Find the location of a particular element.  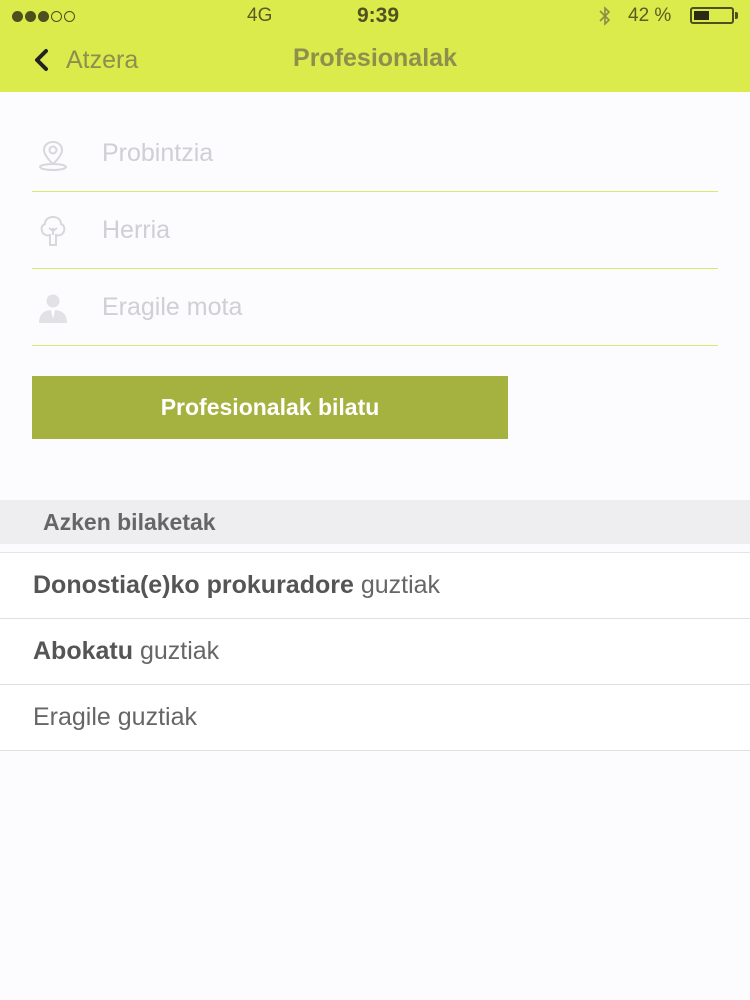

province-field is located at coordinates (375, 155).